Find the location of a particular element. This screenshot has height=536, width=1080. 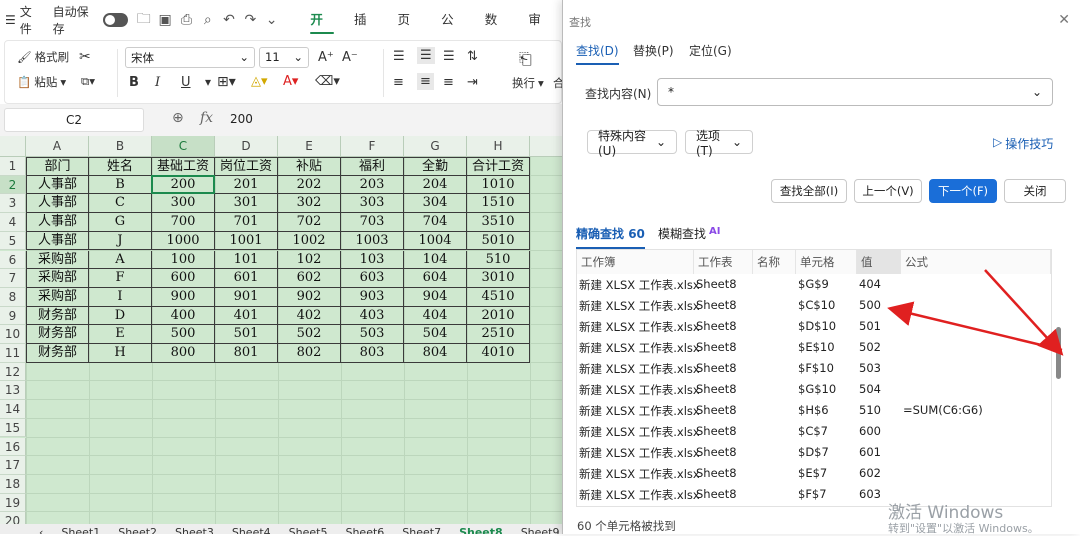

table-header-cell: 补贴 is located at coordinates (309, 166).